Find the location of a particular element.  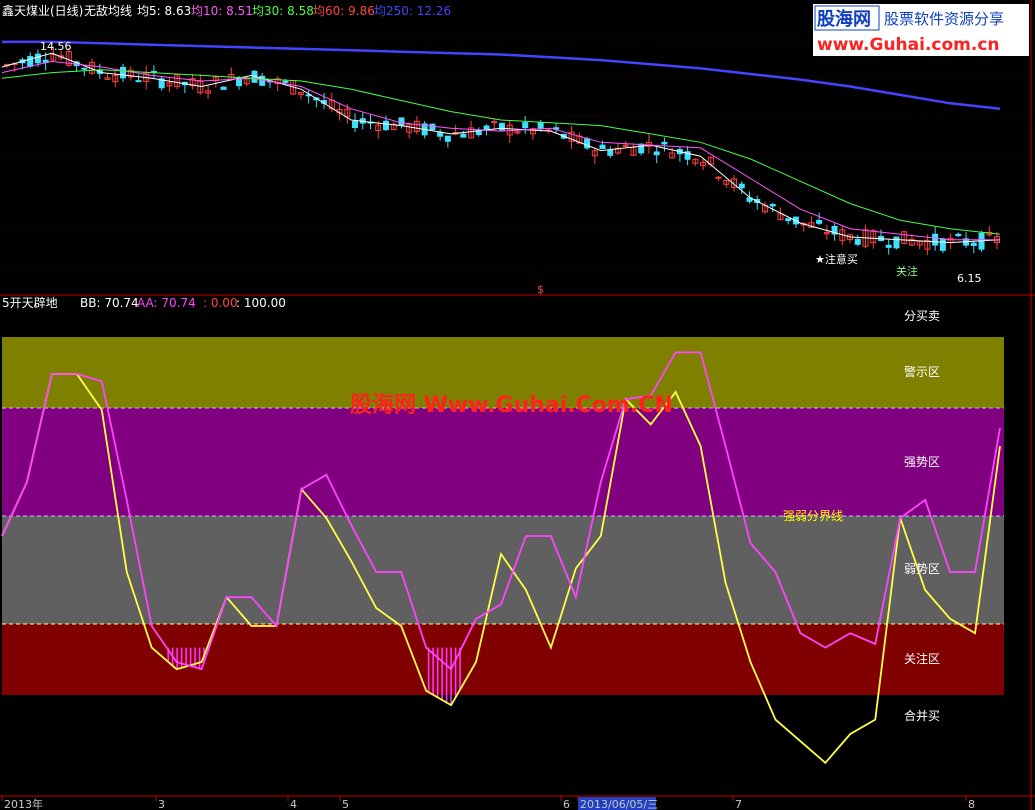

ma250-label: 均250: 12.26 is located at coordinates (412, 11).